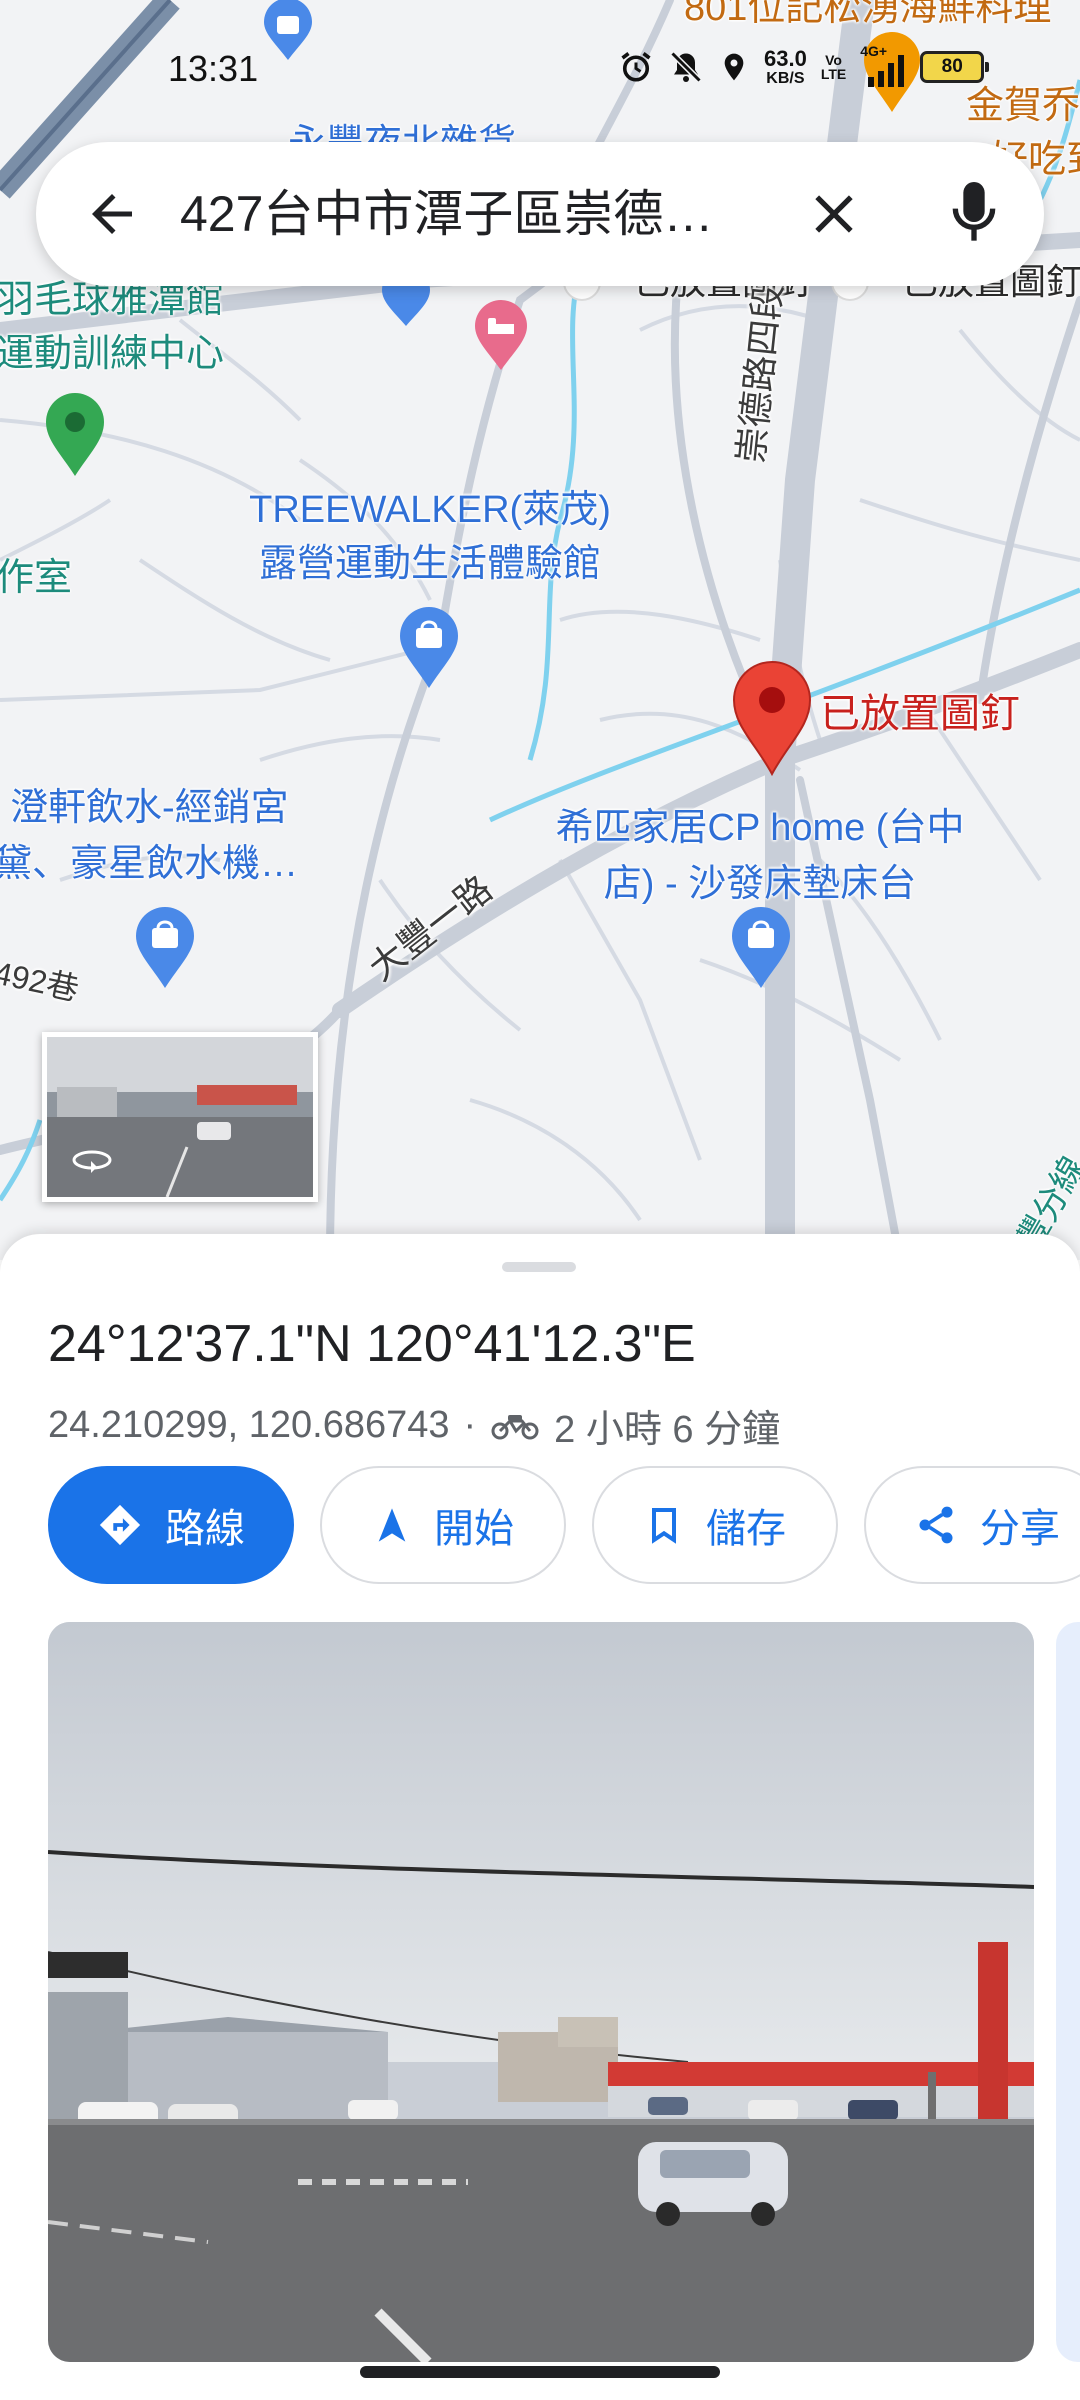 This screenshot has width=1080, height=2400. Describe the element at coordinates (785, 78) in the screenshot. I see `network-speed-unit: KB/S` at that location.